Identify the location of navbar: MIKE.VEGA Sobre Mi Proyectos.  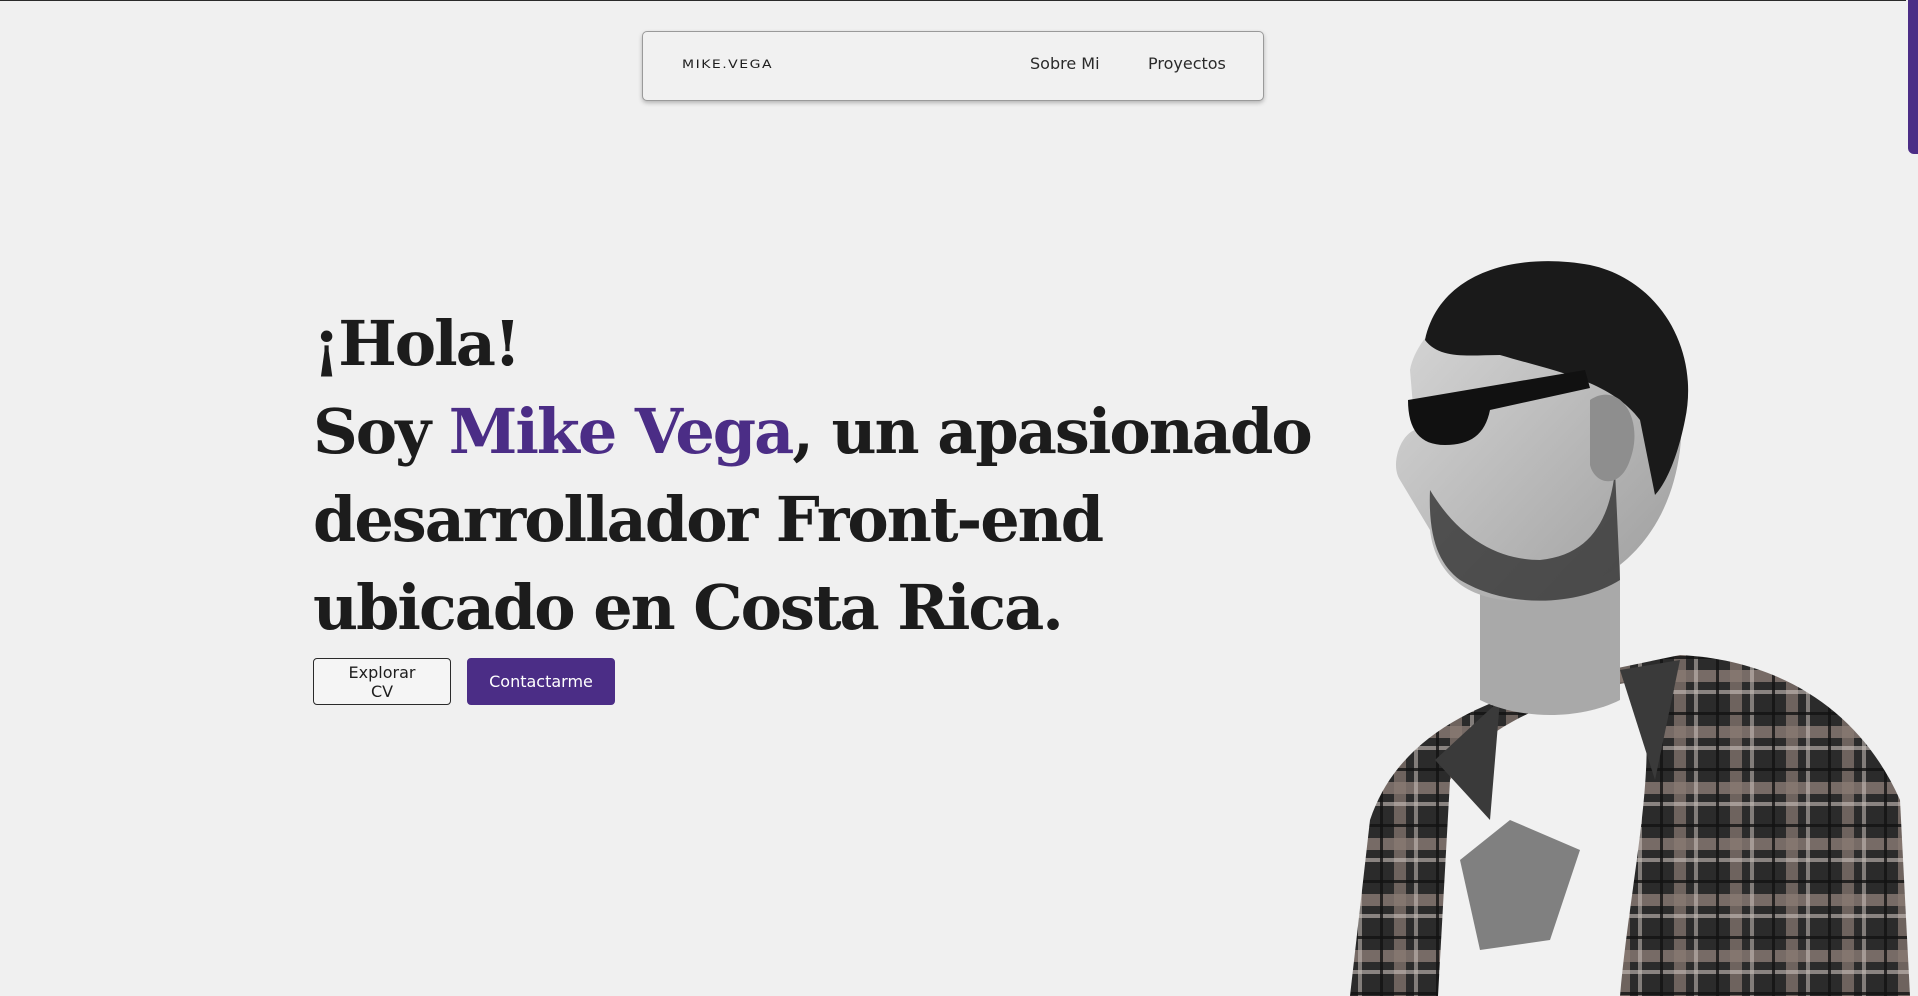
(953, 66).